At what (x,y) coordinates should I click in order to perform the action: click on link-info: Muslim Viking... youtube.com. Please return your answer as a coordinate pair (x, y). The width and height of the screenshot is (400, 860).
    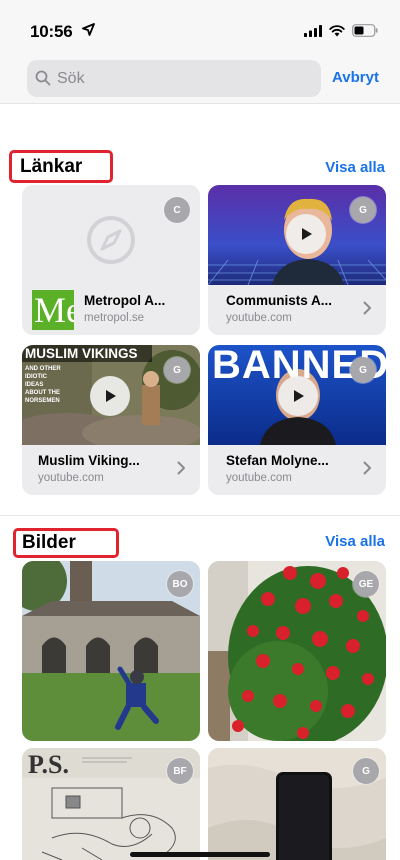
    Looking at the image, I should click on (111, 470).